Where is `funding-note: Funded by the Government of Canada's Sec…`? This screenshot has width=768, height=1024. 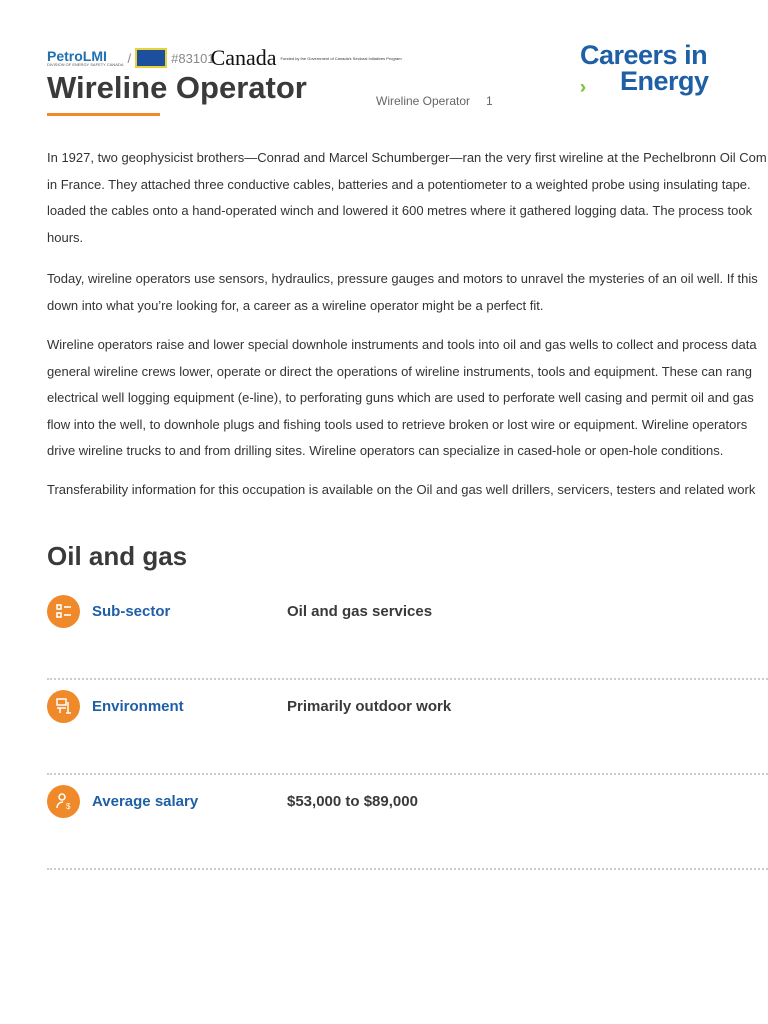
funding-note: Funded by the Government of Canada's Sec… is located at coordinates (341, 58).